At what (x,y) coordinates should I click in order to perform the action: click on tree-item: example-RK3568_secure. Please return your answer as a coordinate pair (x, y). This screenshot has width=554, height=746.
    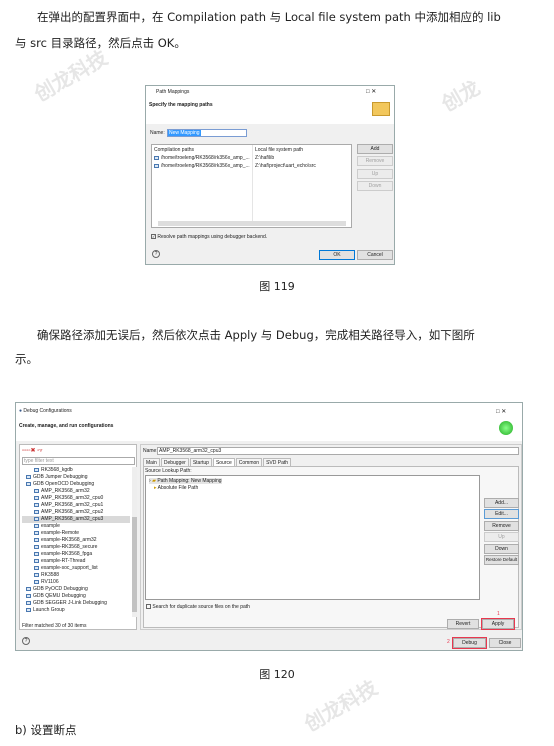
    Looking at the image, I should click on (76, 547).